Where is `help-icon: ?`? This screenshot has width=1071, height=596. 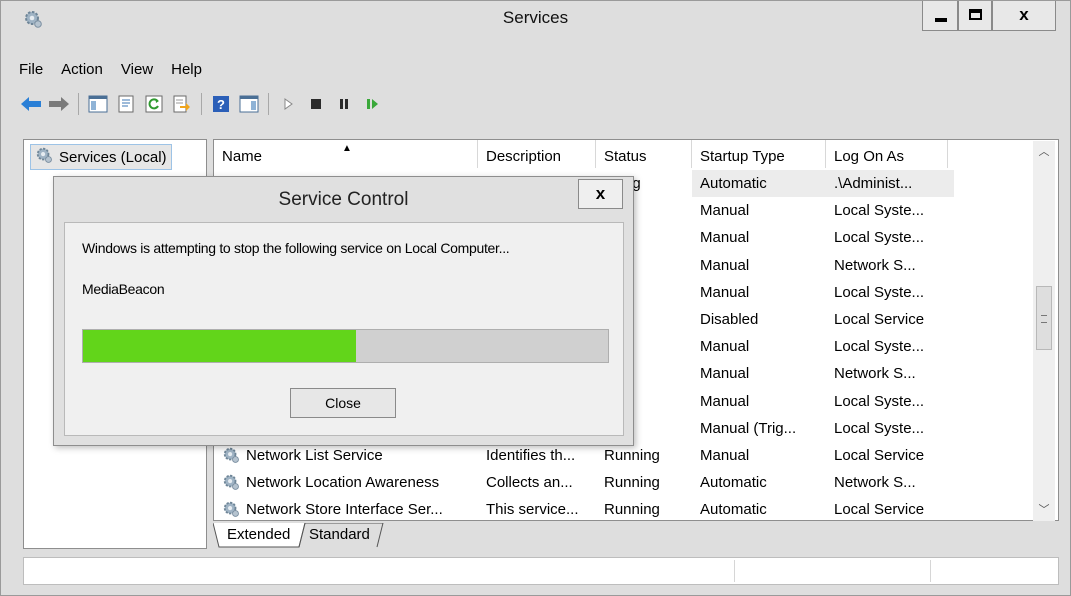
help-icon: ? is located at coordinates (221, 104).